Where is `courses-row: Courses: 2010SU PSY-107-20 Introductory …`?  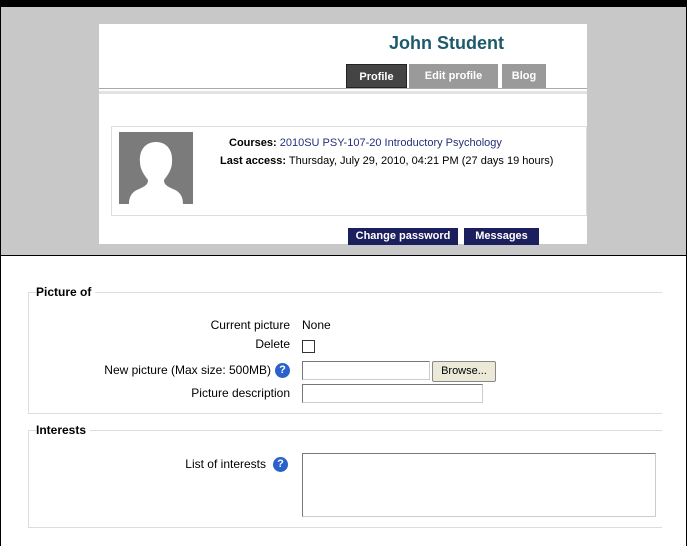
courses-row: Courses: 2010SU PSY-107-20 Introductory … is located at coordinates (365, 143).